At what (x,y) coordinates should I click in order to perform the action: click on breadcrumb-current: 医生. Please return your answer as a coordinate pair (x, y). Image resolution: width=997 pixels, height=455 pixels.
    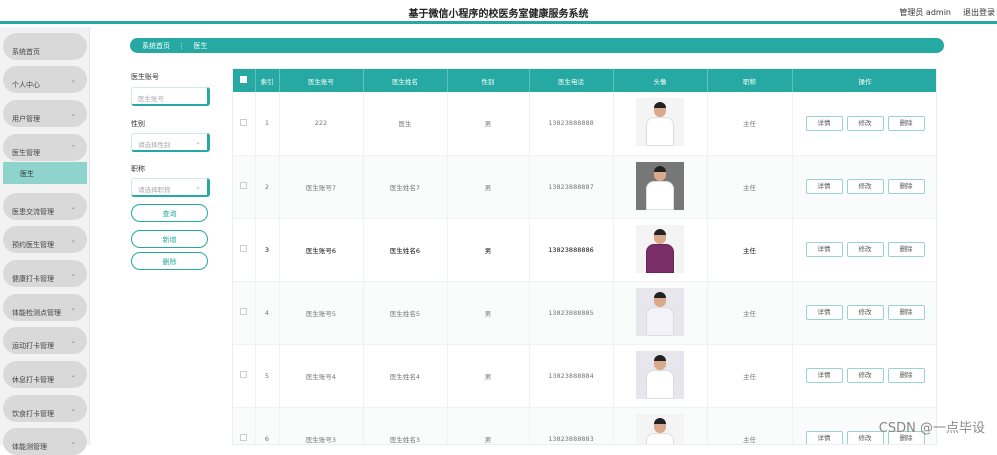
    Looking at the image, I should click on (200, 46).